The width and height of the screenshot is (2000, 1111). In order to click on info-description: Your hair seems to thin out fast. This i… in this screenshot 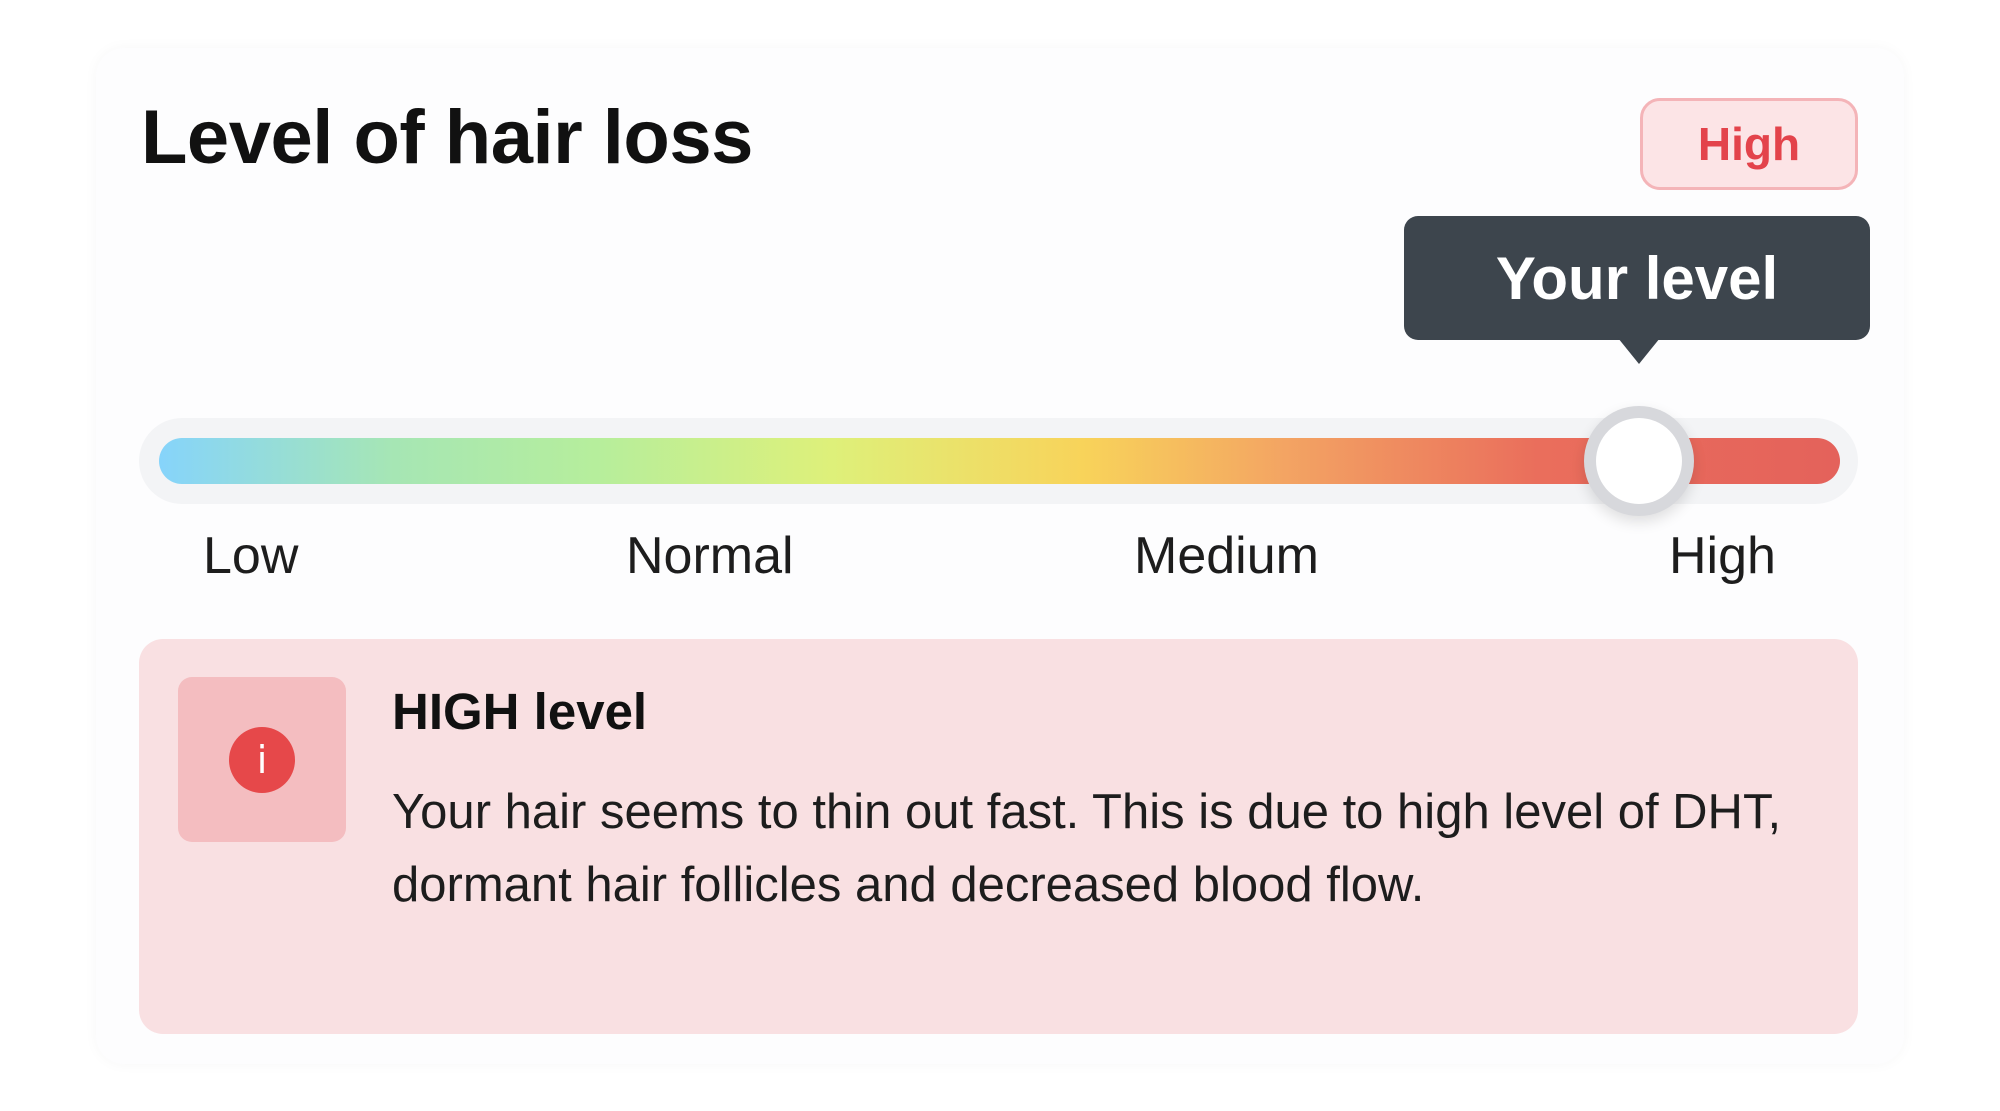, I will do `click(1087, 848)`.